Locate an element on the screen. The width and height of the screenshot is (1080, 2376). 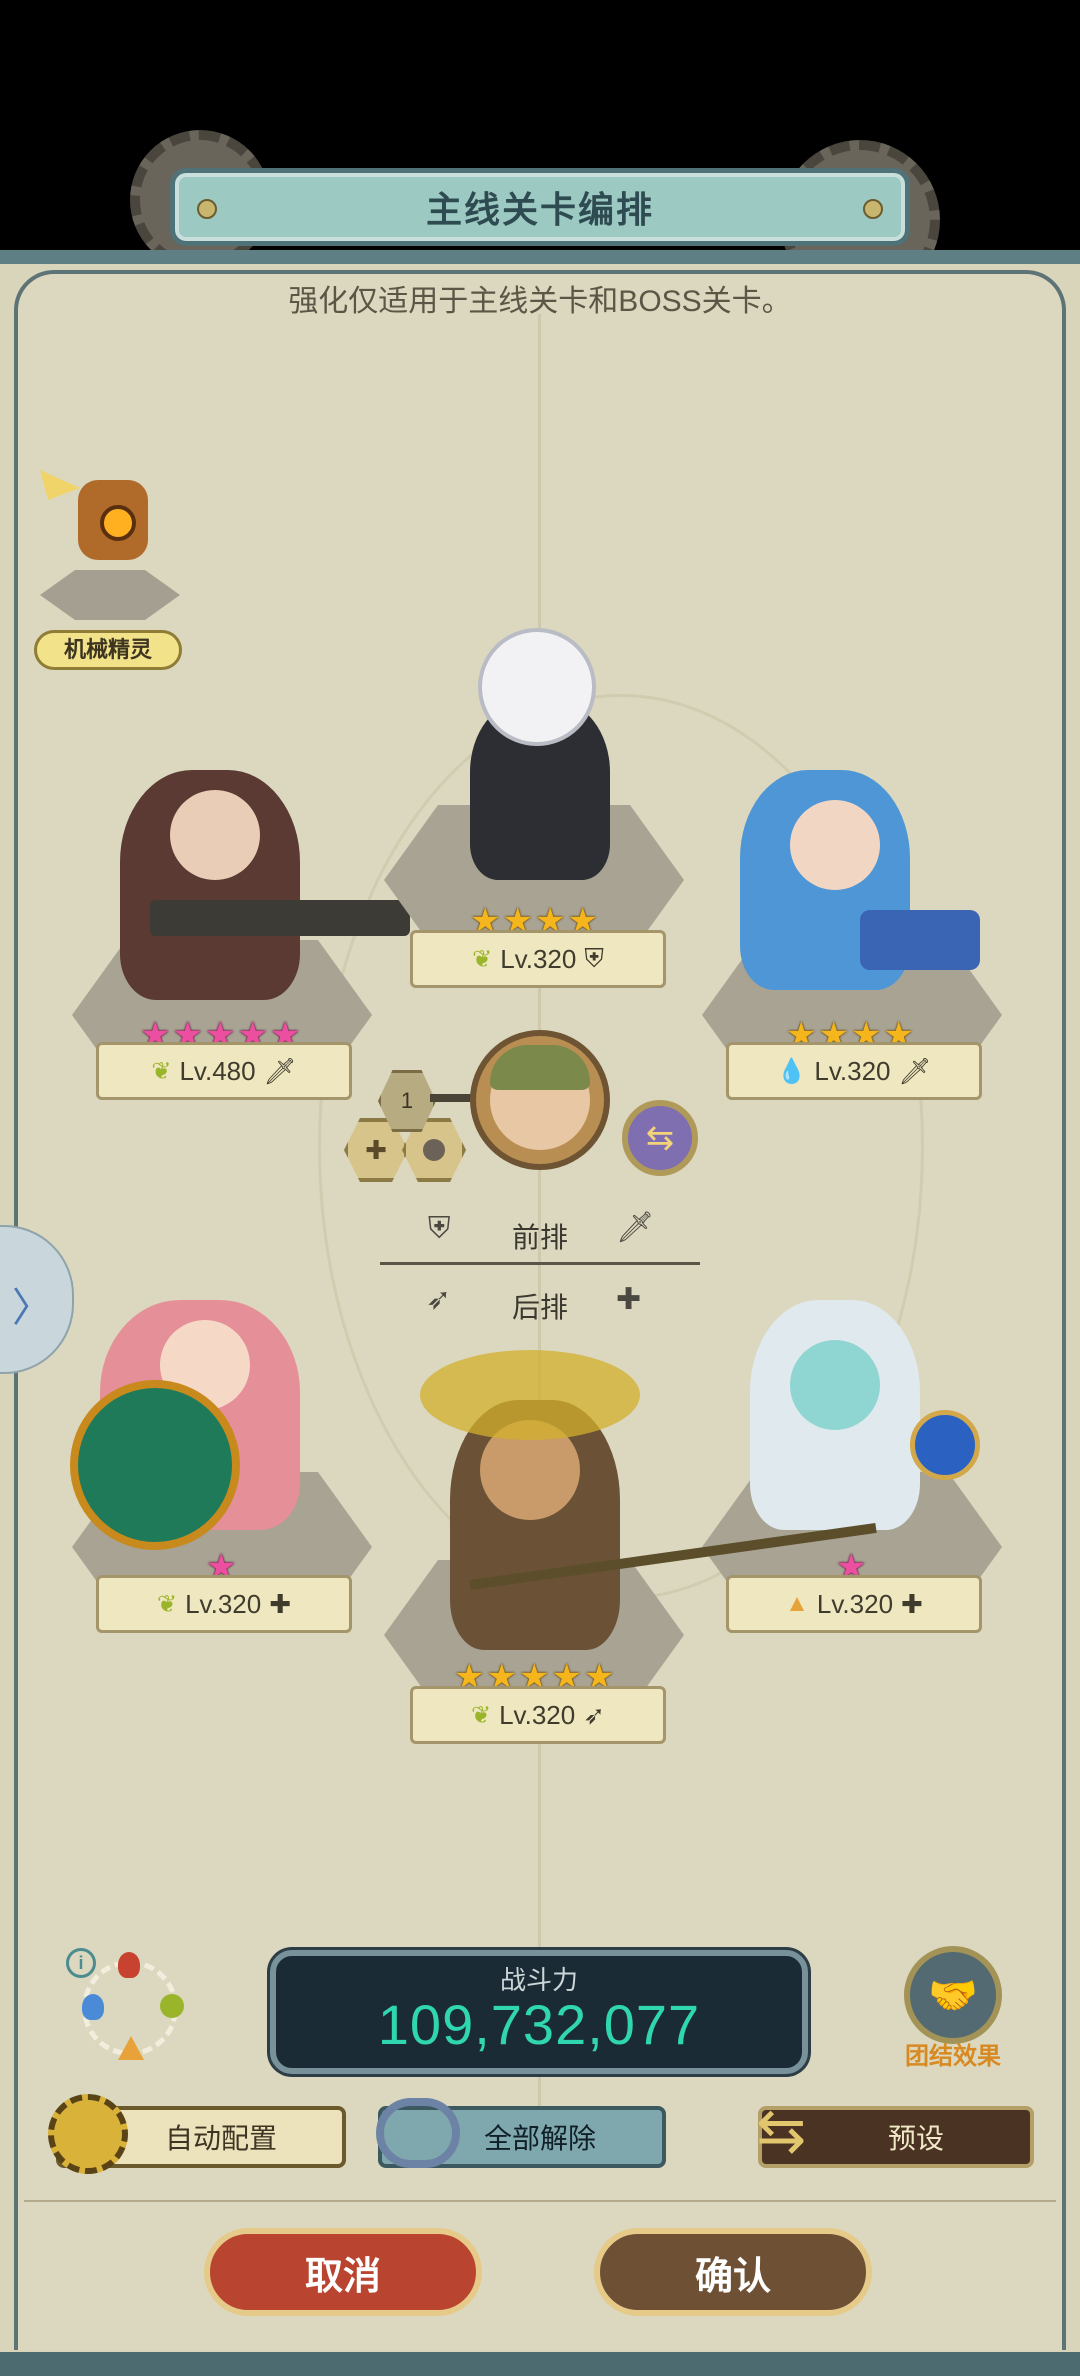
water-element-icon is located at coordinates (93, 2007).